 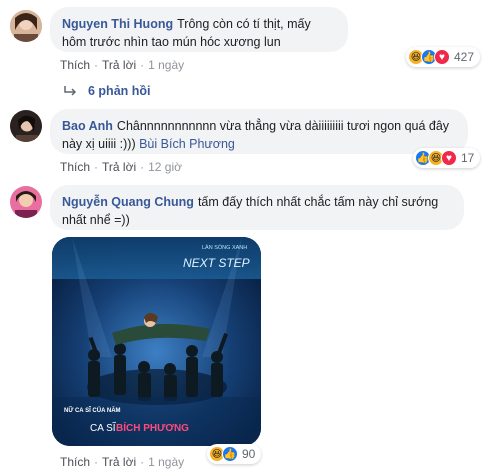 What do you see at coordinates (70, 91) in the screenshot?
I see `reply-arrow-icon` at bounding box center [70, 91].